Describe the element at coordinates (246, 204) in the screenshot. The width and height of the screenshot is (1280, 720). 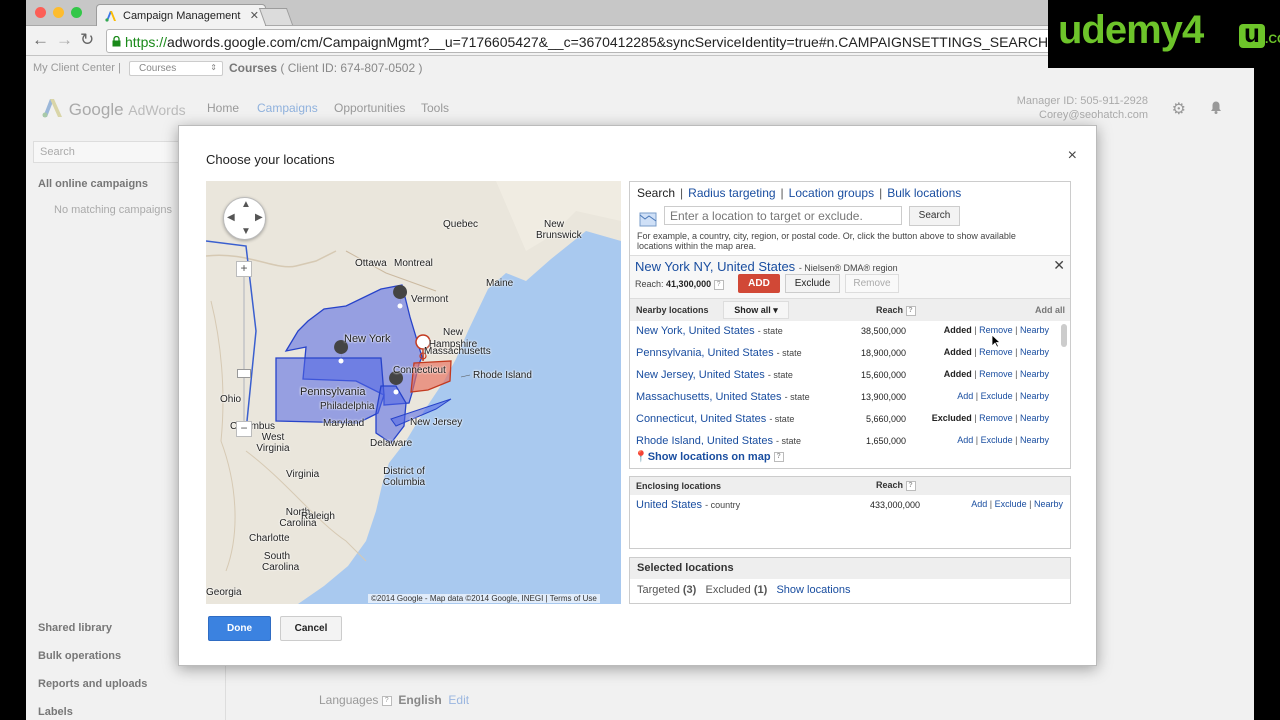
I see `pan-up-icon: ▲` at that location.